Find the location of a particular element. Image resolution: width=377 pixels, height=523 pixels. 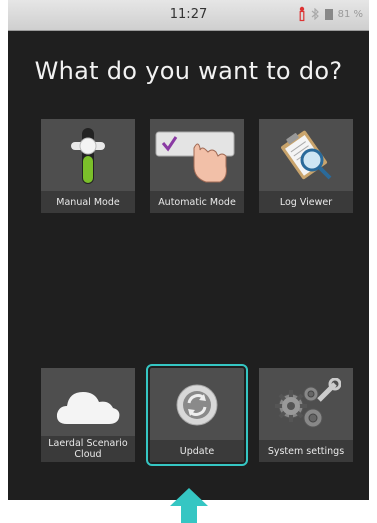

tile-label: Automatic Mode is located at coordinates (197, 202).